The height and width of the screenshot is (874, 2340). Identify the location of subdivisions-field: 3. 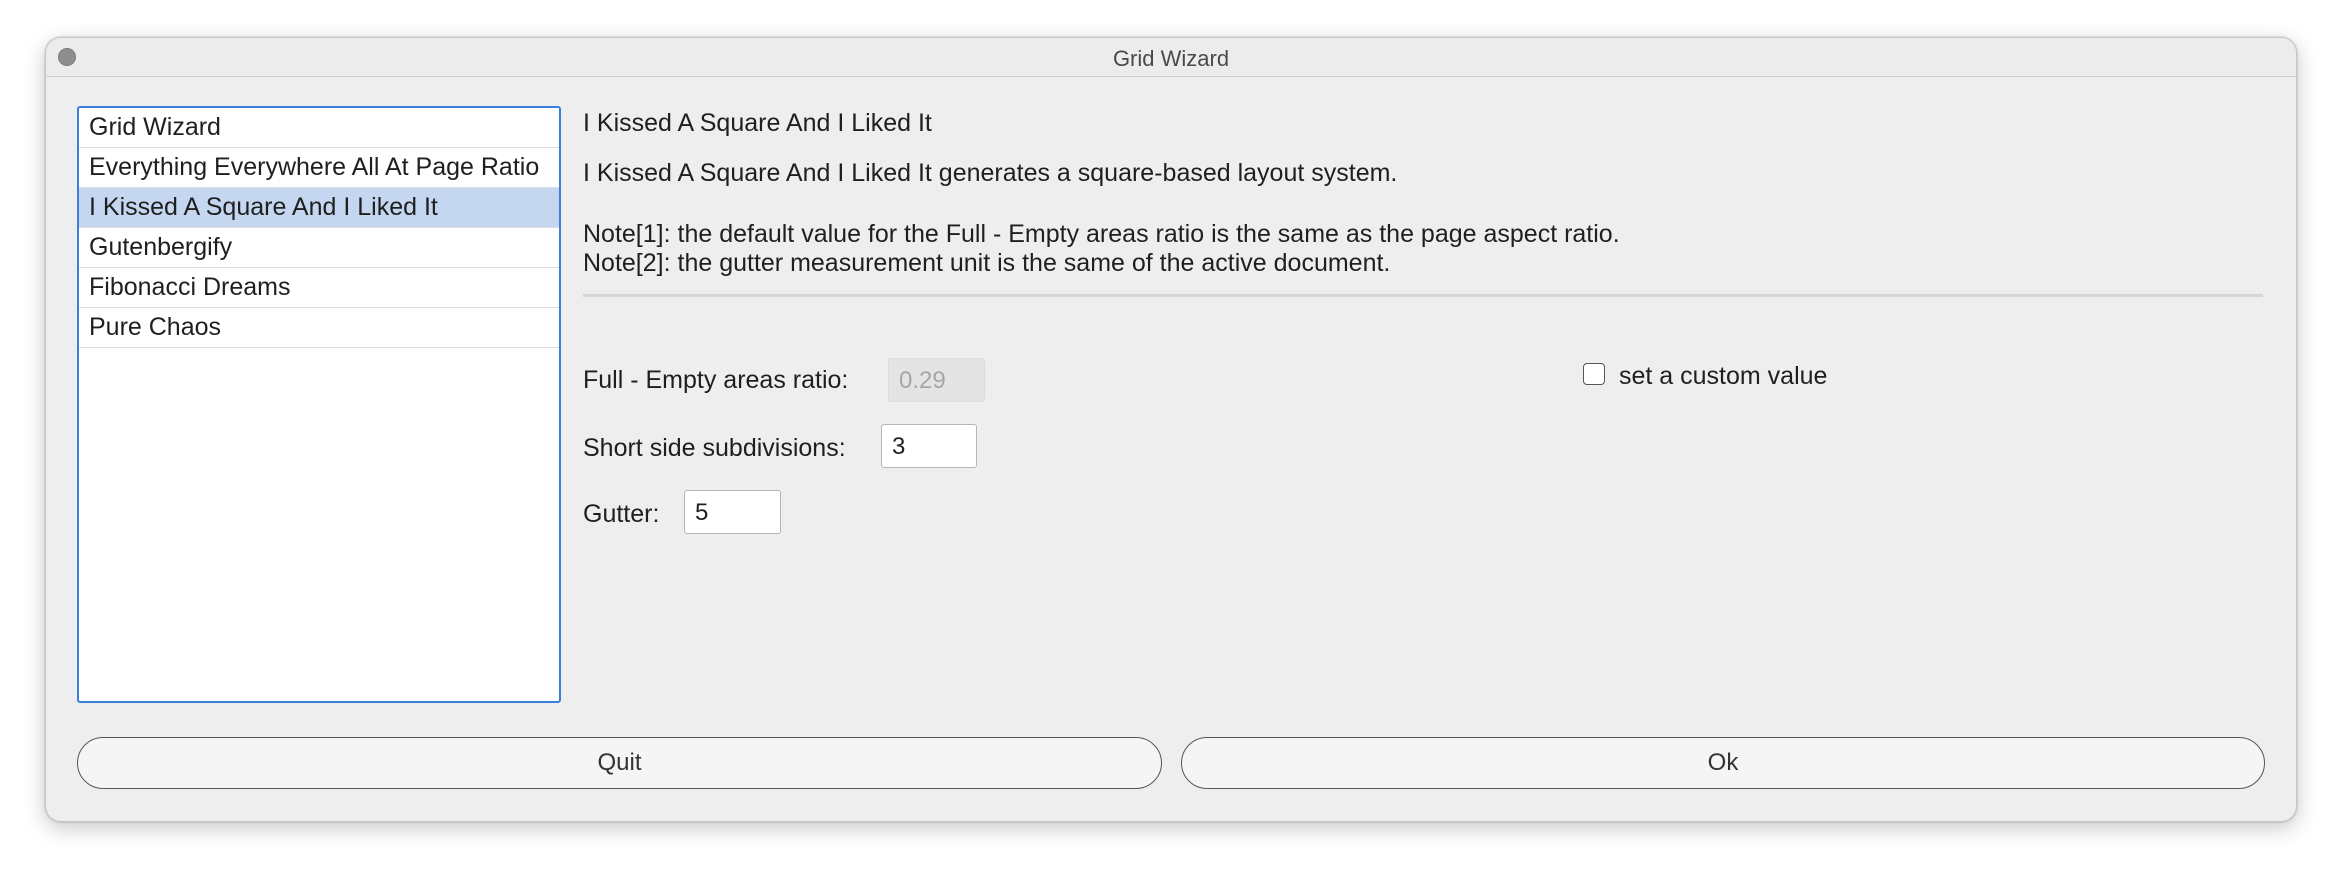
(929, 446).